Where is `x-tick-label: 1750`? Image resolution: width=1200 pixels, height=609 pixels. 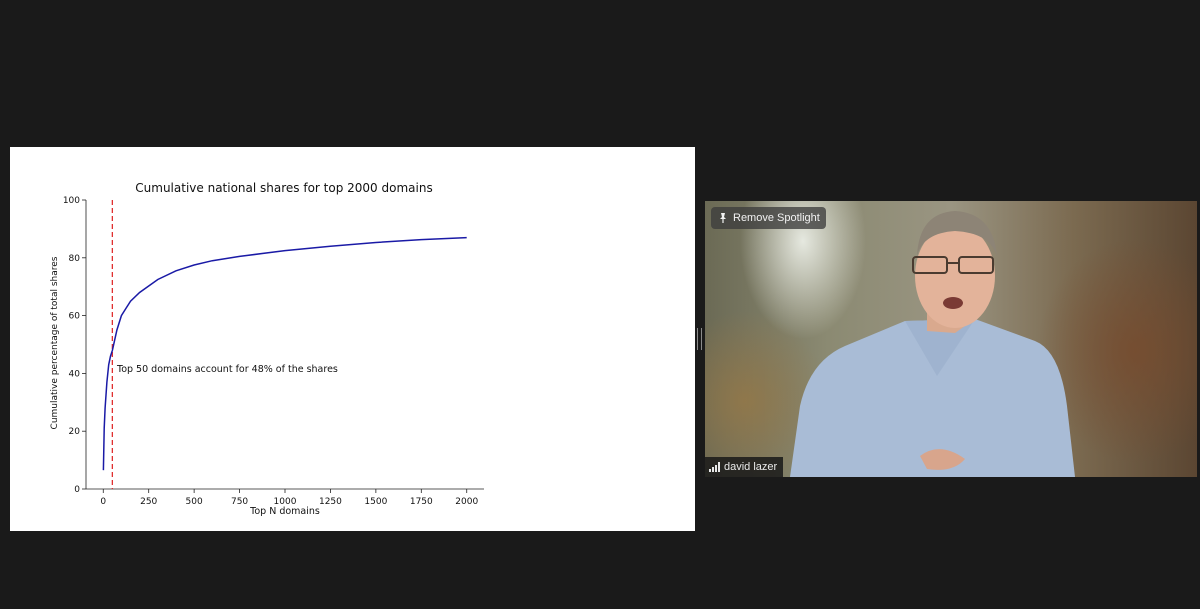
x-tick-label: 1750 is located at coordinates (421, 502).